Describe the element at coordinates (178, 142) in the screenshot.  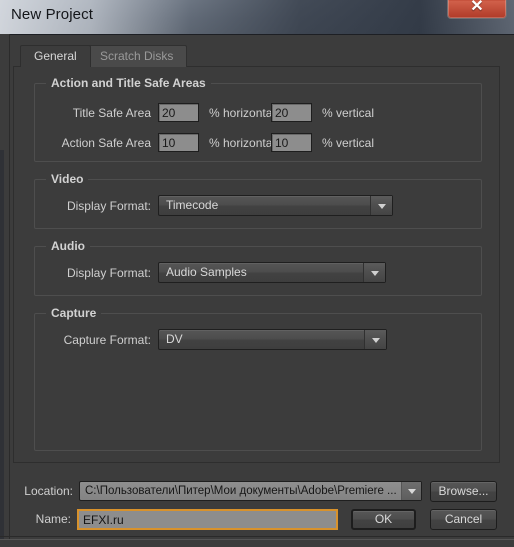
I see `action-safe-area-horizontal-input` at that location.